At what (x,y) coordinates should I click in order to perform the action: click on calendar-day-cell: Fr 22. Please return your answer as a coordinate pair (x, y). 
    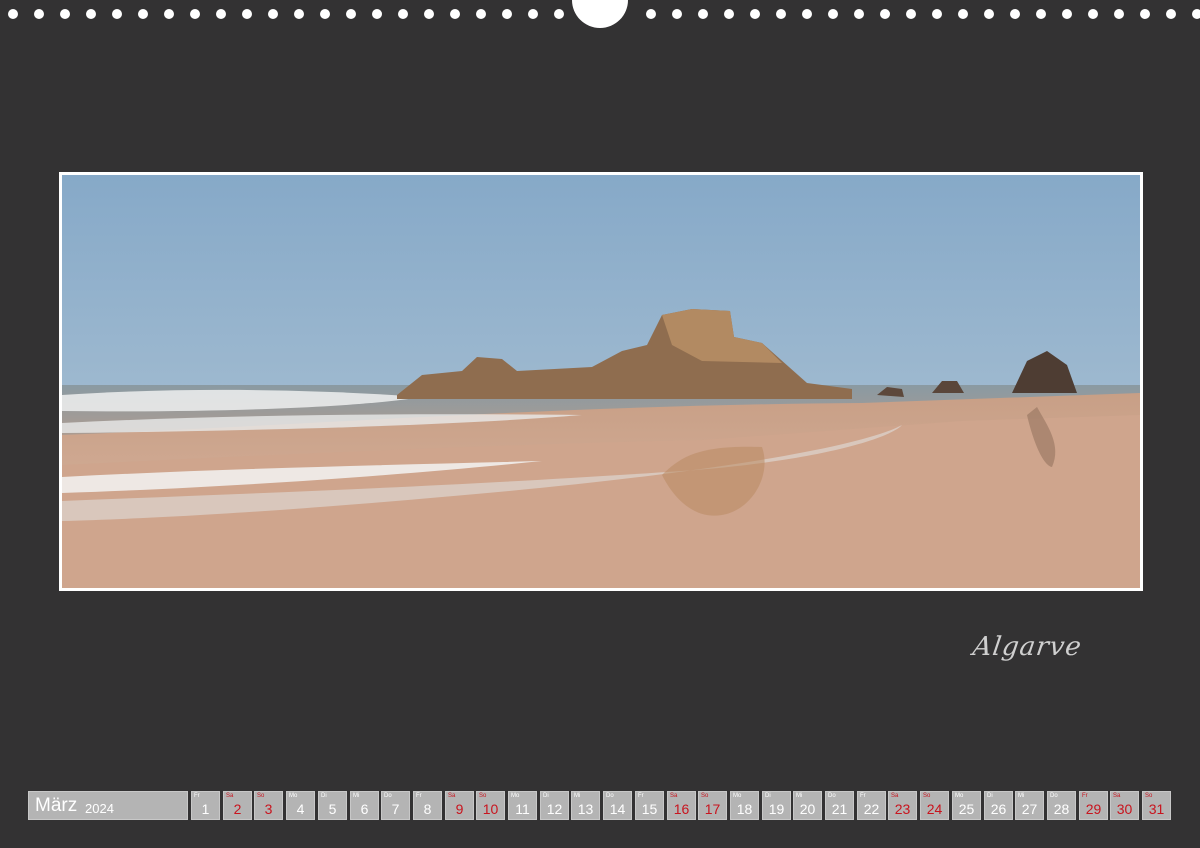
    Looking at the image, I should click on (871, 805).